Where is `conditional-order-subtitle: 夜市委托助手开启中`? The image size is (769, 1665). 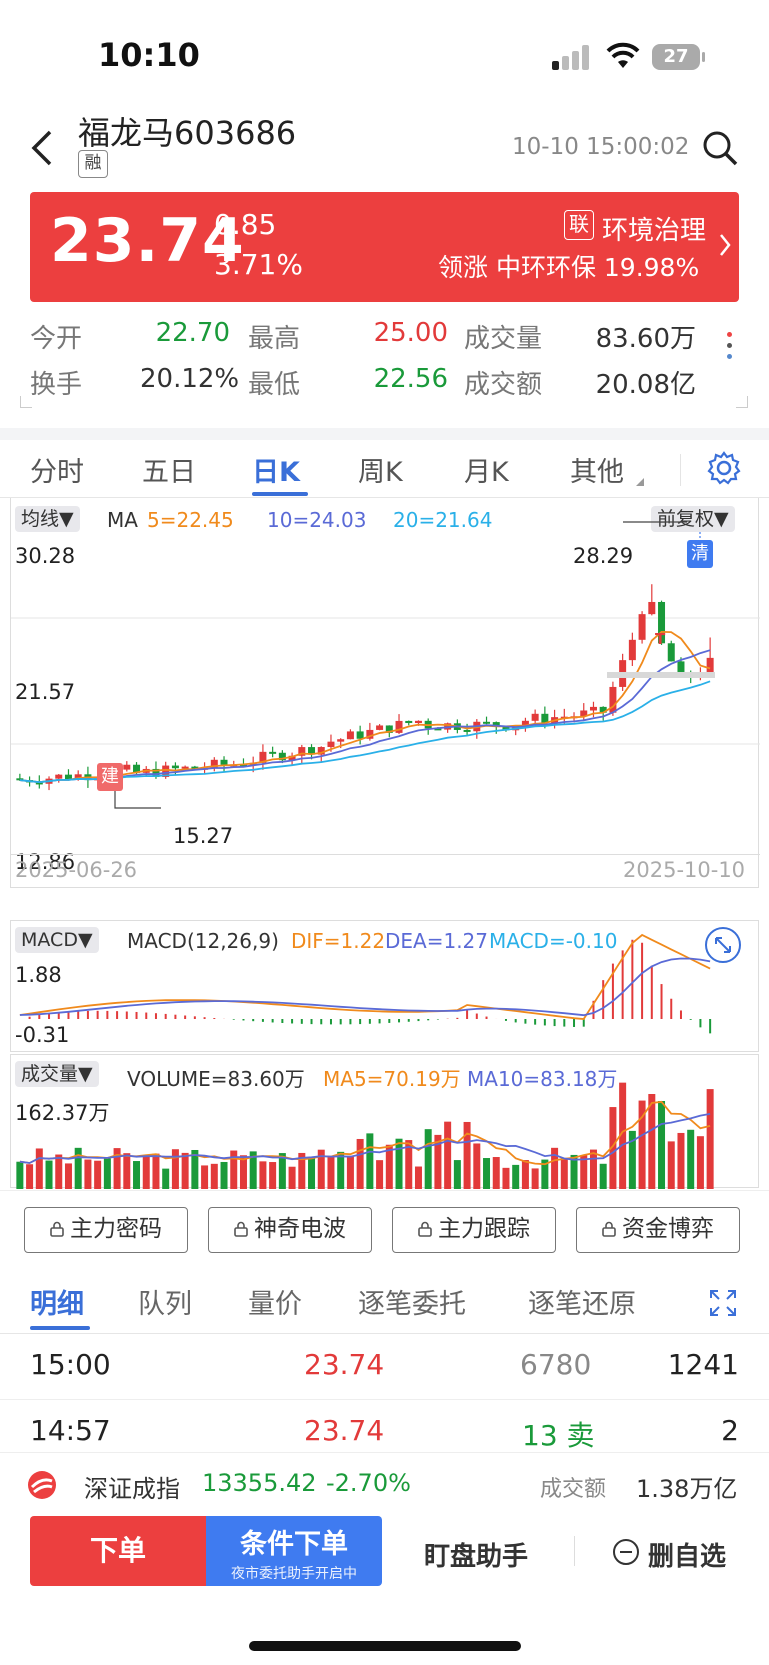
conditional-order-subtitle: 夜市委托助手开启中 is located at coordinates (294, 1574).